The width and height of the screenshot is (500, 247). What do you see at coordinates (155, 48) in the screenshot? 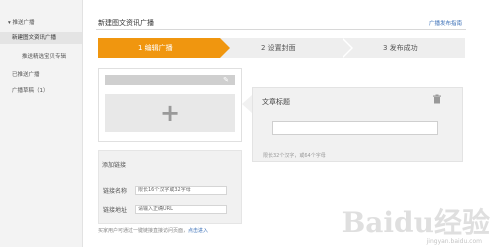
I see `step-1: 1 编辑广播` at bounding box center [155, 48].